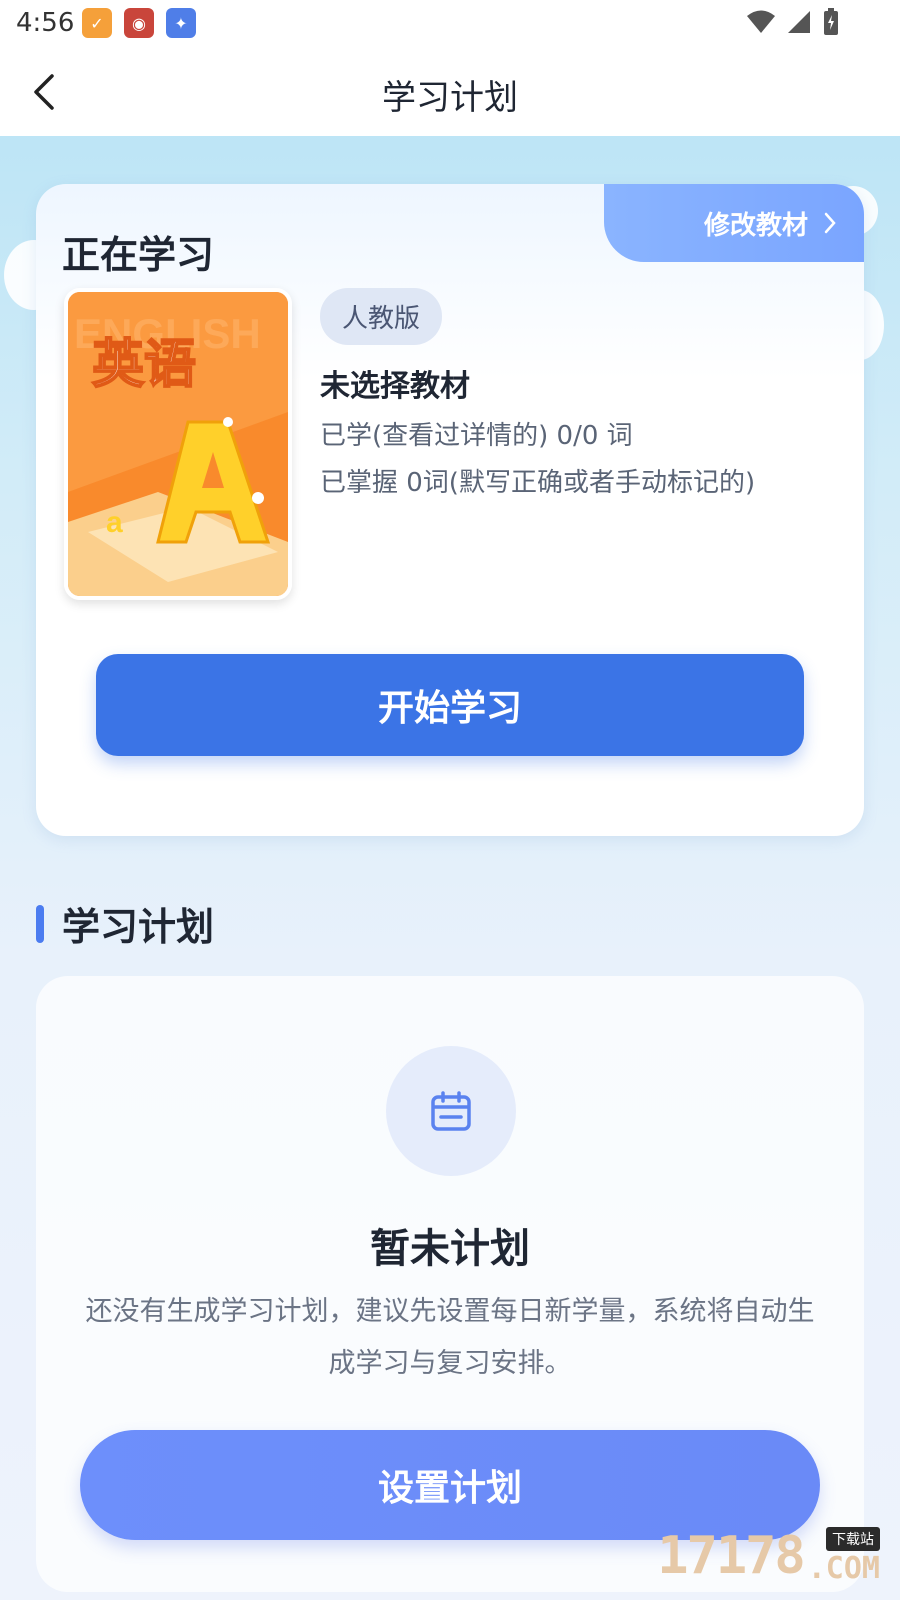 This screenshot has width=900, height=1600. I want to click on watermark-right: 下载站 .COM, so click(844, 1556).